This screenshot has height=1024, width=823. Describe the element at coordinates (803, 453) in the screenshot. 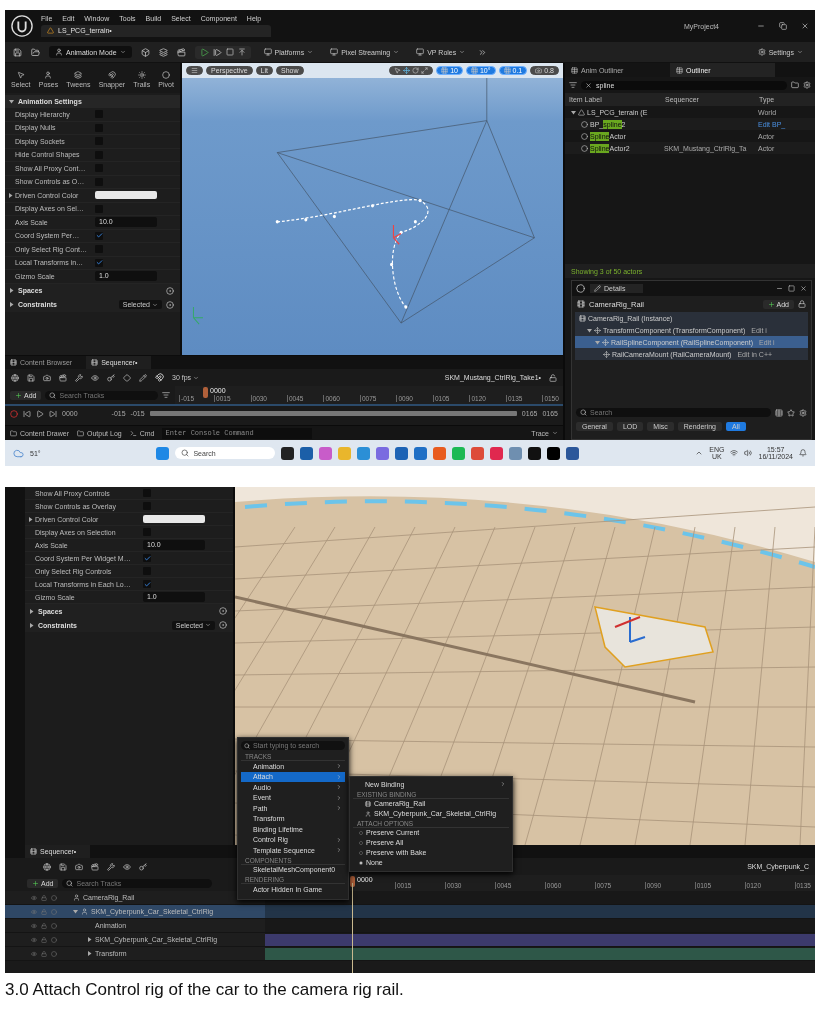

I see `notification-icon` at that location.